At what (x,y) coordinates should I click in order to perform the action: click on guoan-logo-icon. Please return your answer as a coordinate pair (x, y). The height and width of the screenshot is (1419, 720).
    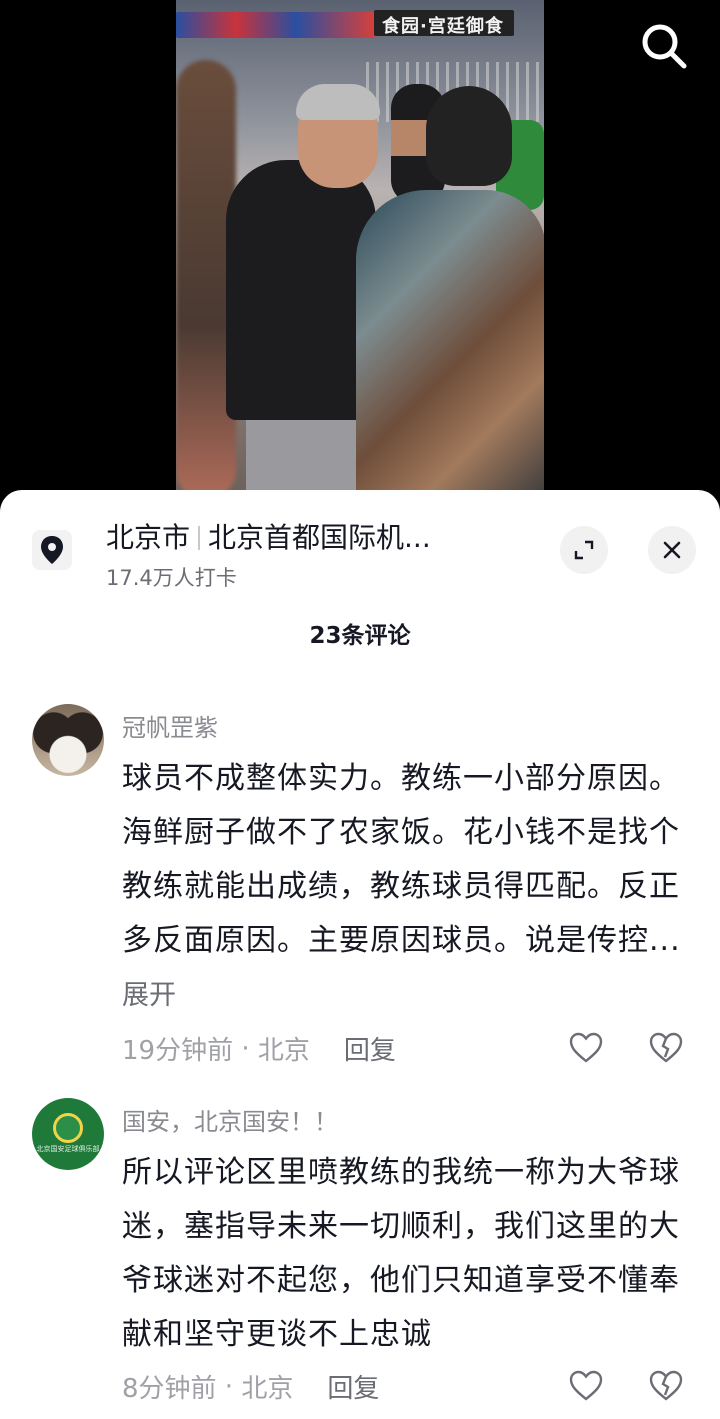
    Looking at the image, I should click on (68, 1128).